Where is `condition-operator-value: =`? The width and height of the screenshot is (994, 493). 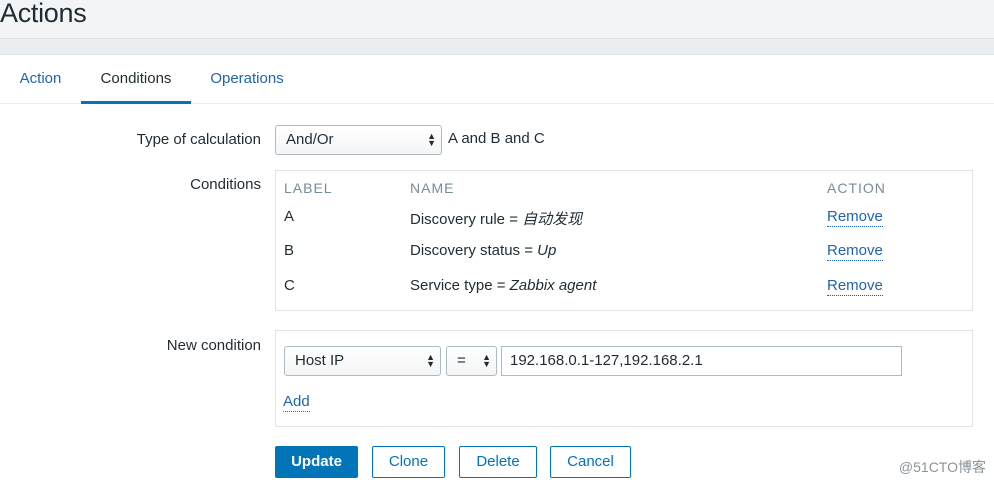
condition-operator-value: = is located at coordinates (461, 360).